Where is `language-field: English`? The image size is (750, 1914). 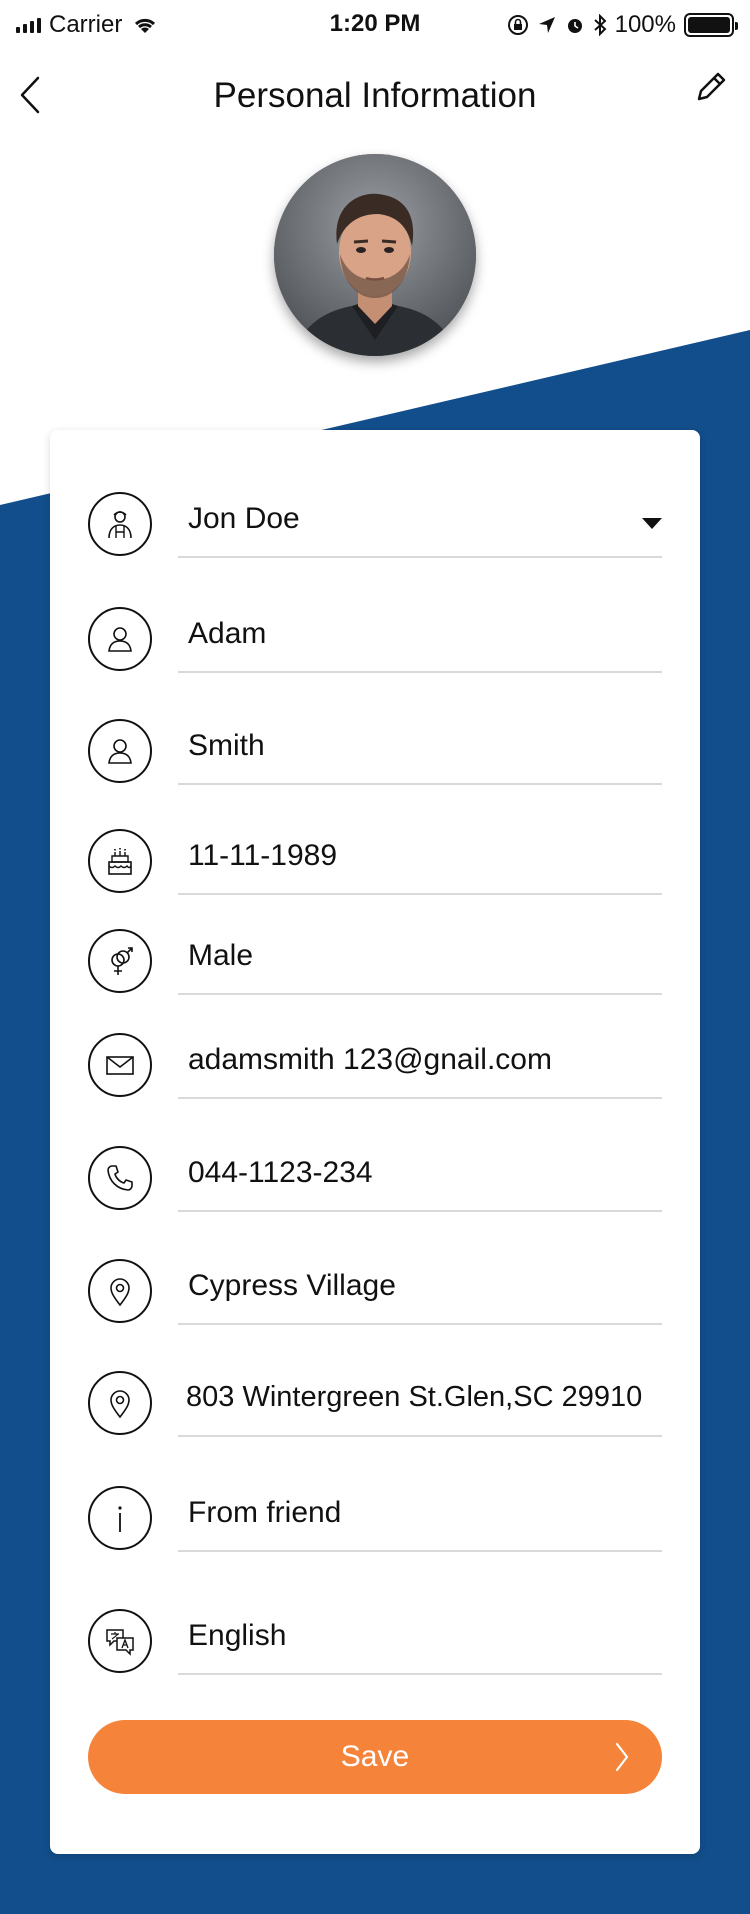
language-field: English is located at coordinates (420, 1642).